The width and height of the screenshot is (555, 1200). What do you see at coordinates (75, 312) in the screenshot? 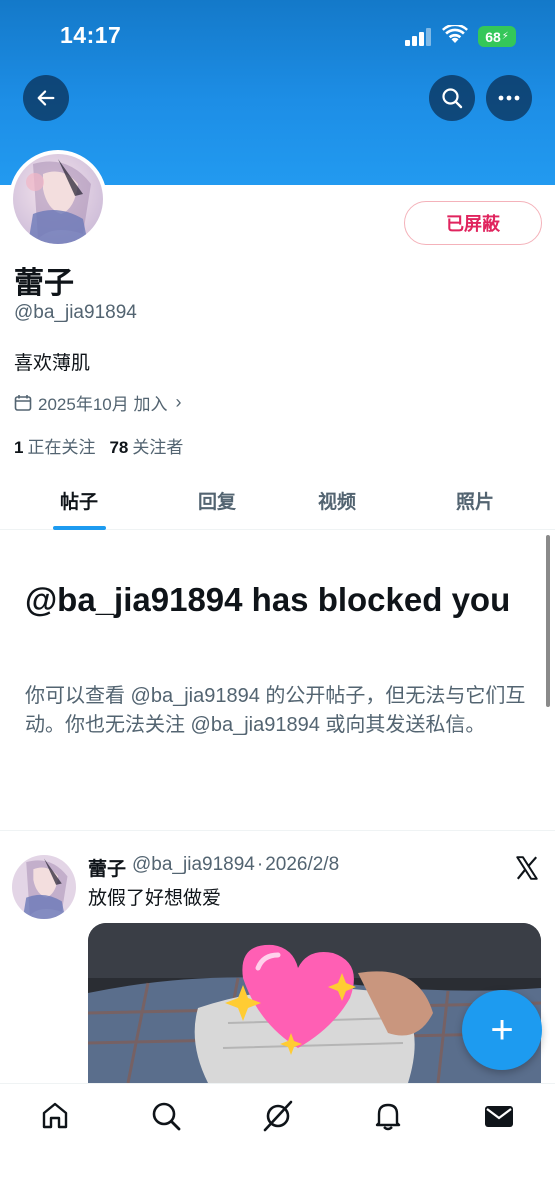
I see `profile-handle: @ba_jia91894` at bounding box center [75, 312].